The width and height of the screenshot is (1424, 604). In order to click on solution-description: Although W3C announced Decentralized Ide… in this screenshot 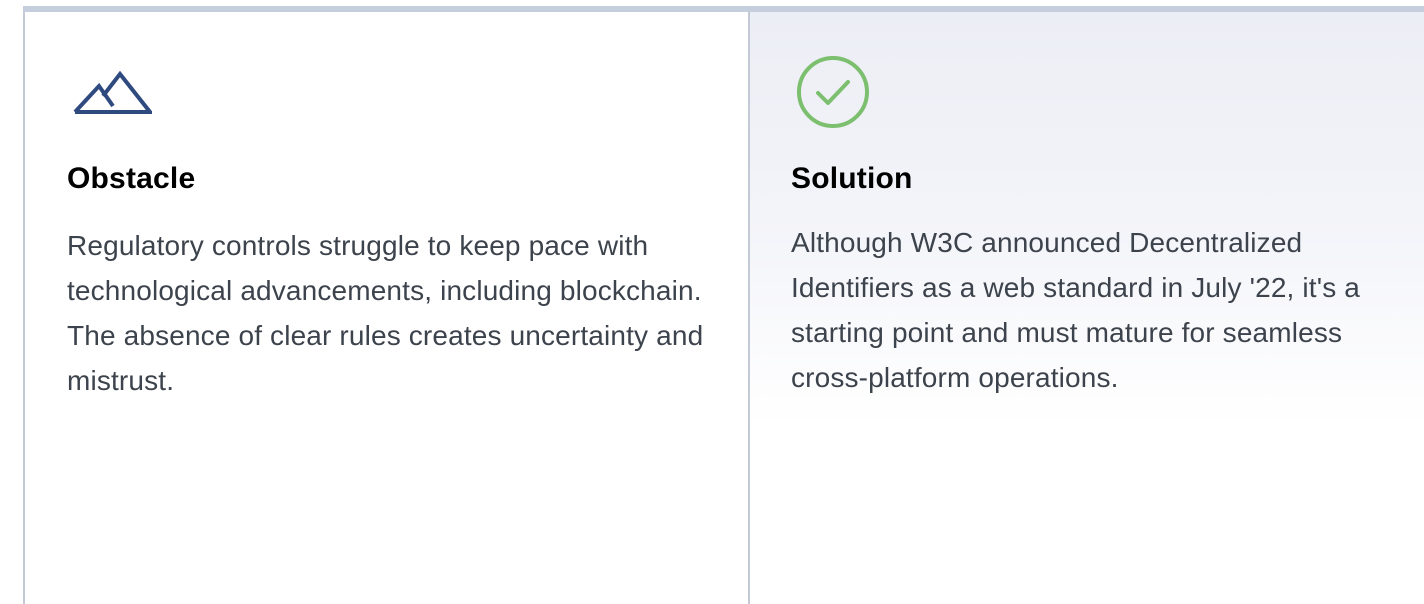, I will do `click(1076, 310)`.